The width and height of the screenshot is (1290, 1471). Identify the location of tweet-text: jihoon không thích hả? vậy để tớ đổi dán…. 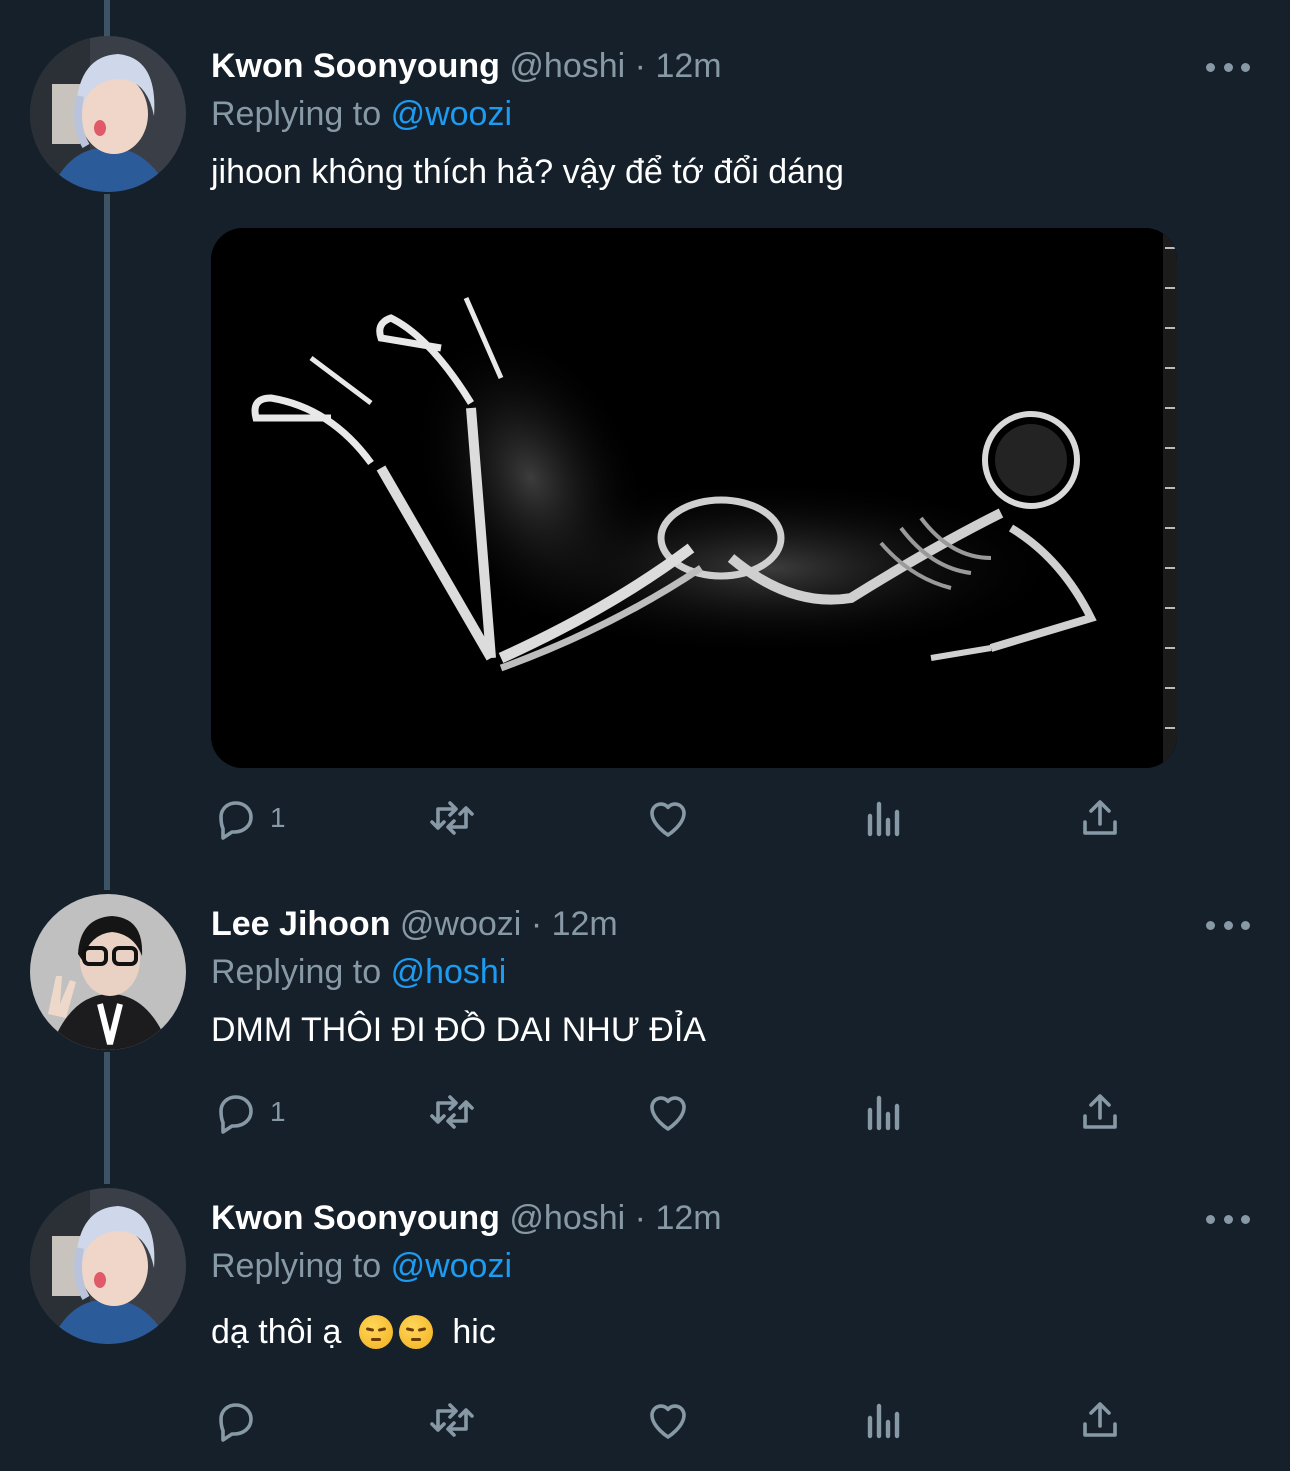
(527, 172).